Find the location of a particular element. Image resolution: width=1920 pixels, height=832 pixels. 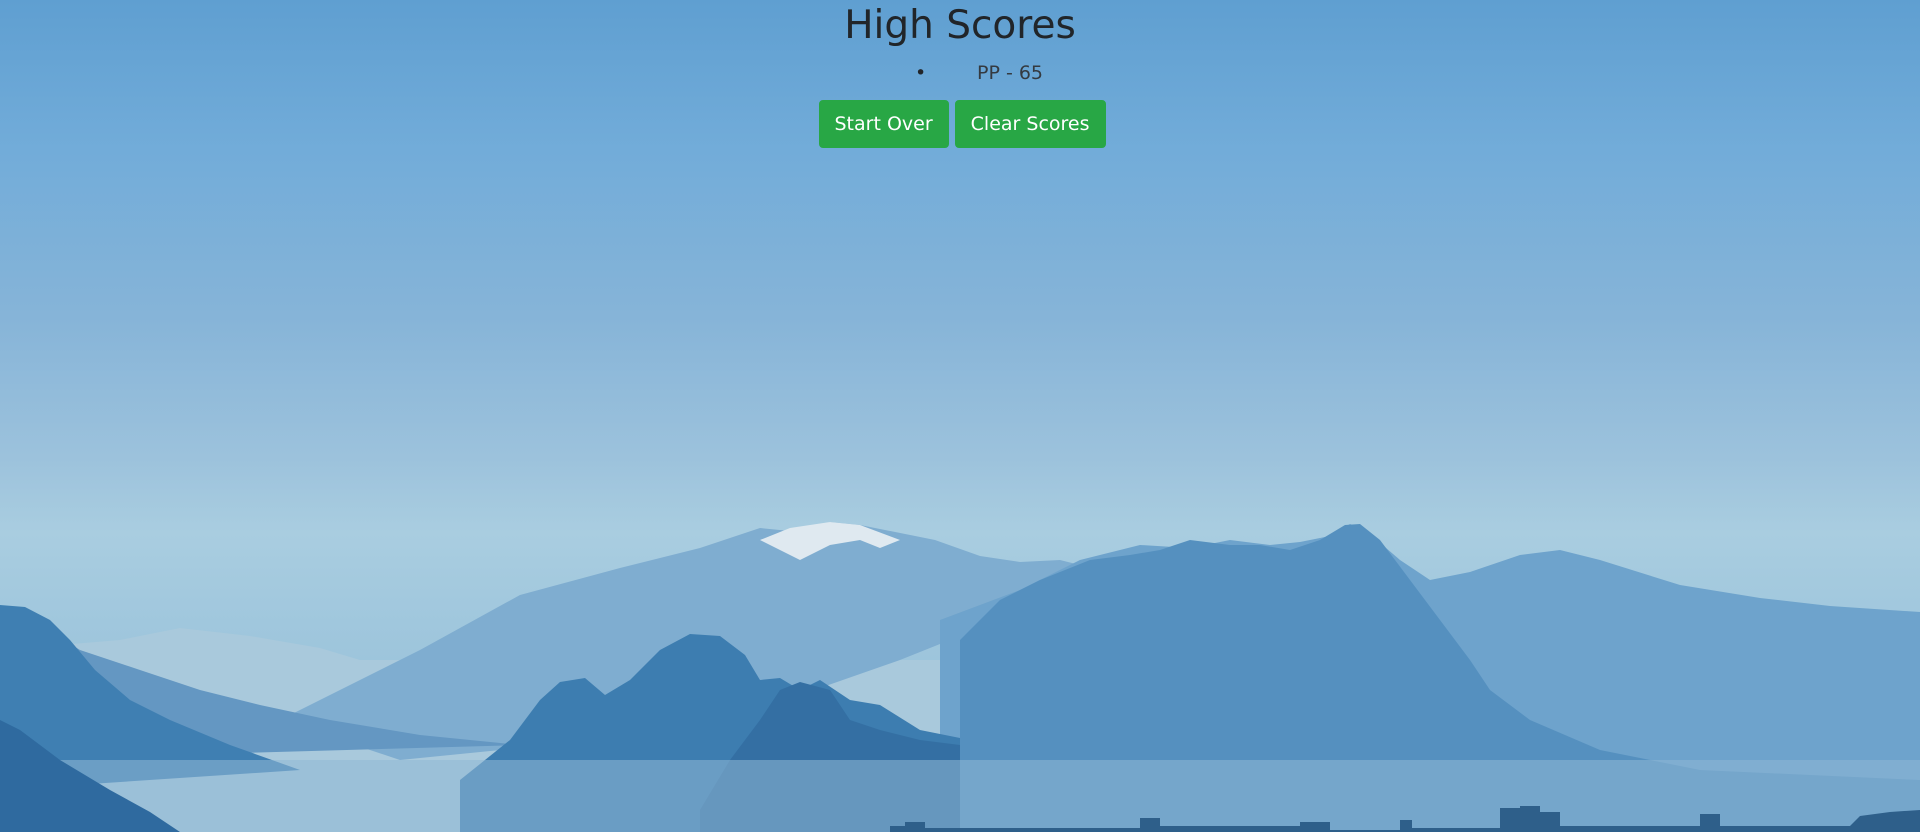

button-row: Start Over Clear Scores is located at coordinates (960, 124).